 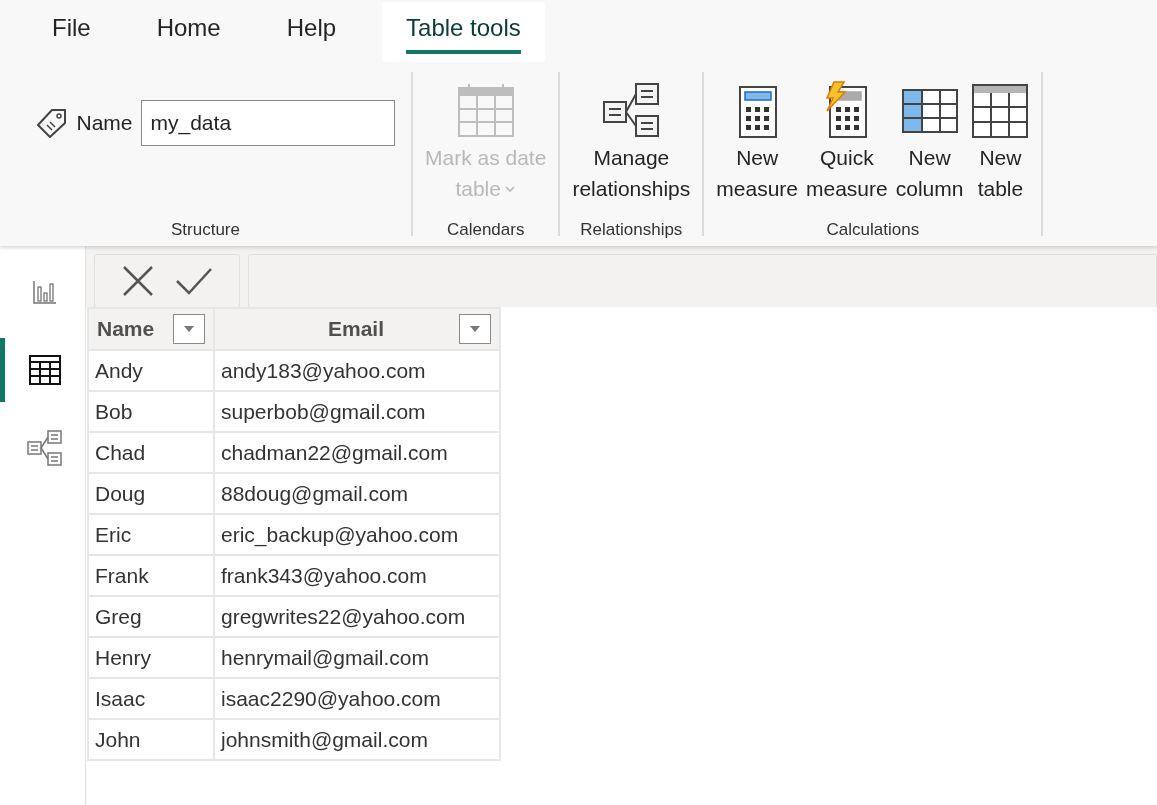 I want to click on table-cell: chadman22@gmail.com, so click(x=357, y=452).